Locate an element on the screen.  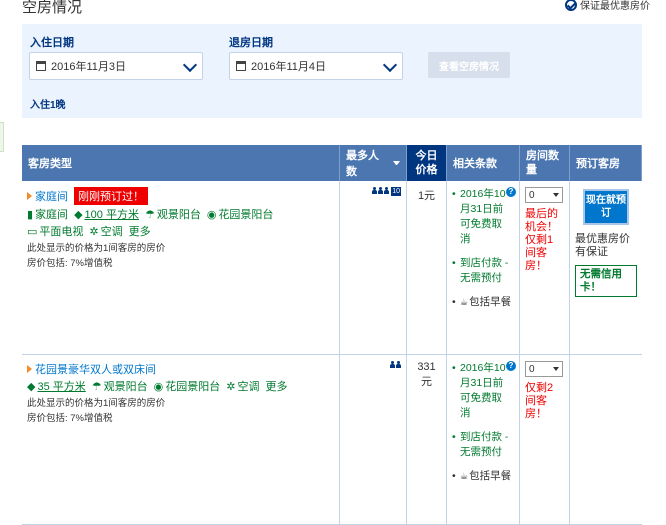
table-header: 客房类型 最多人数 今日价格 相关条款 房间数量 预订客房 is located at coordinates (332, 163).